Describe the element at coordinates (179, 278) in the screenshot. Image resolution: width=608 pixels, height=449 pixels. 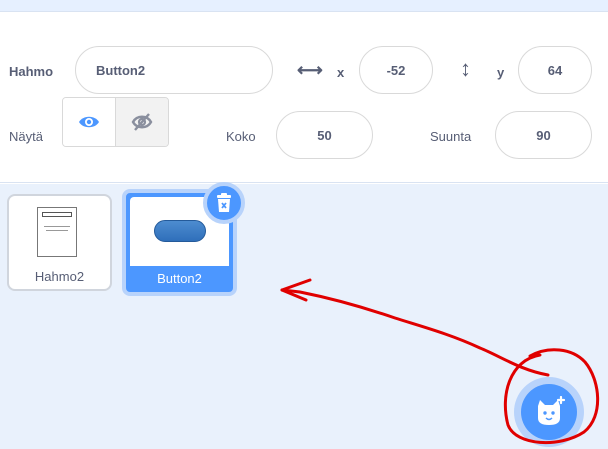
I see `sprite-tile-label: Button2` at that location.